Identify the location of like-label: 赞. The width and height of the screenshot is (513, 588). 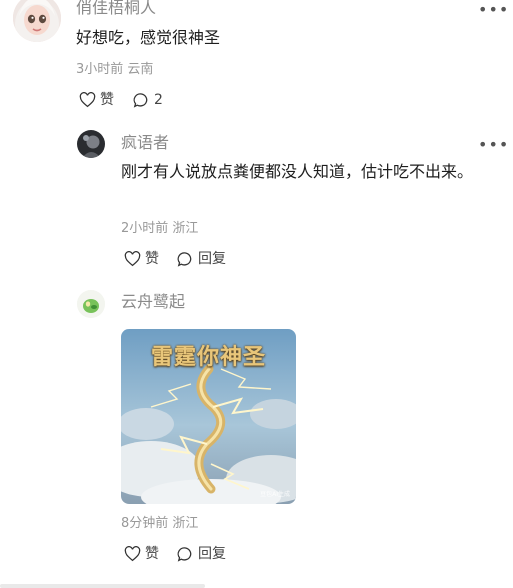
(107, 100).